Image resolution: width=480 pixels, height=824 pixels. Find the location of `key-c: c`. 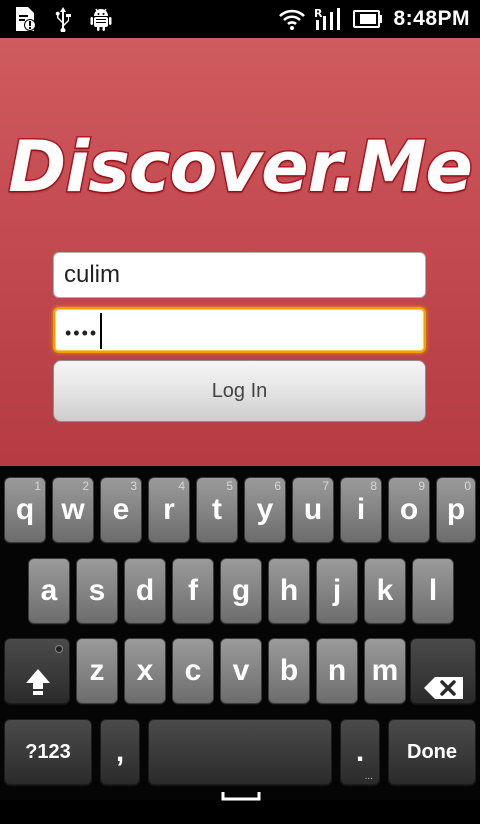

key-c: c is located at coordinates (193, 671).